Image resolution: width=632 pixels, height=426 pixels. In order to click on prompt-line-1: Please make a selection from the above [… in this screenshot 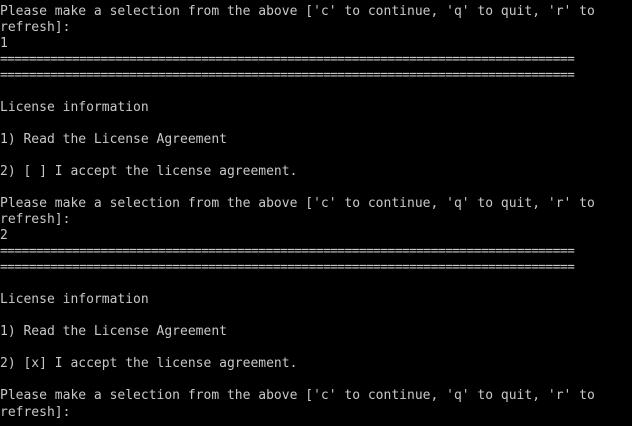, I will do `click(297, 11)`.